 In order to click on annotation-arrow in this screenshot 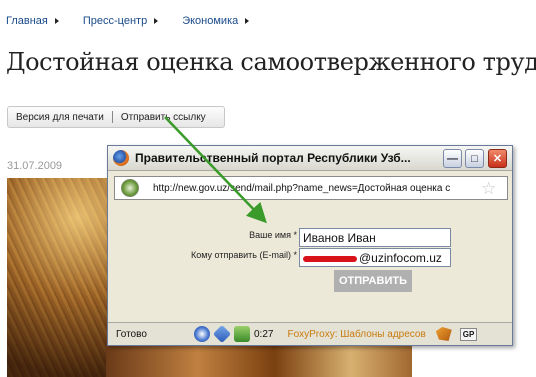, I will do `click(215, 170)`.